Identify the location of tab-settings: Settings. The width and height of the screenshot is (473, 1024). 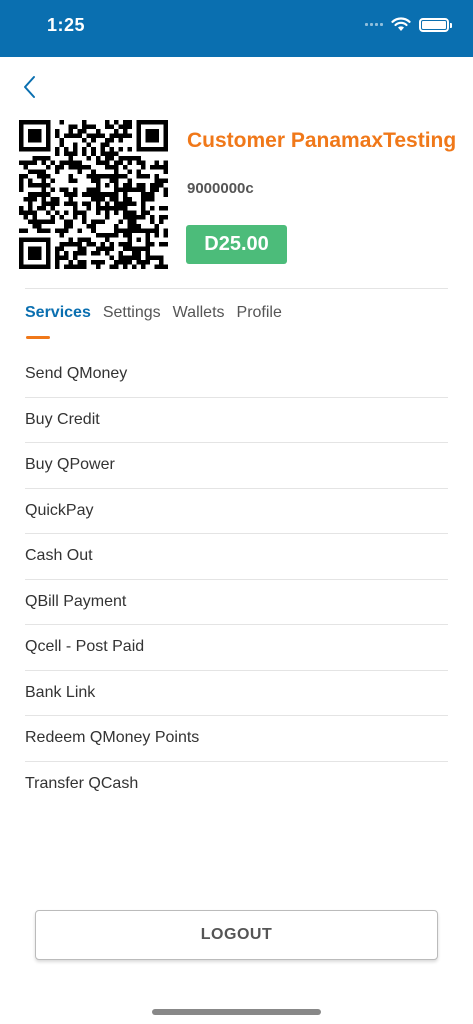
(132, 313).